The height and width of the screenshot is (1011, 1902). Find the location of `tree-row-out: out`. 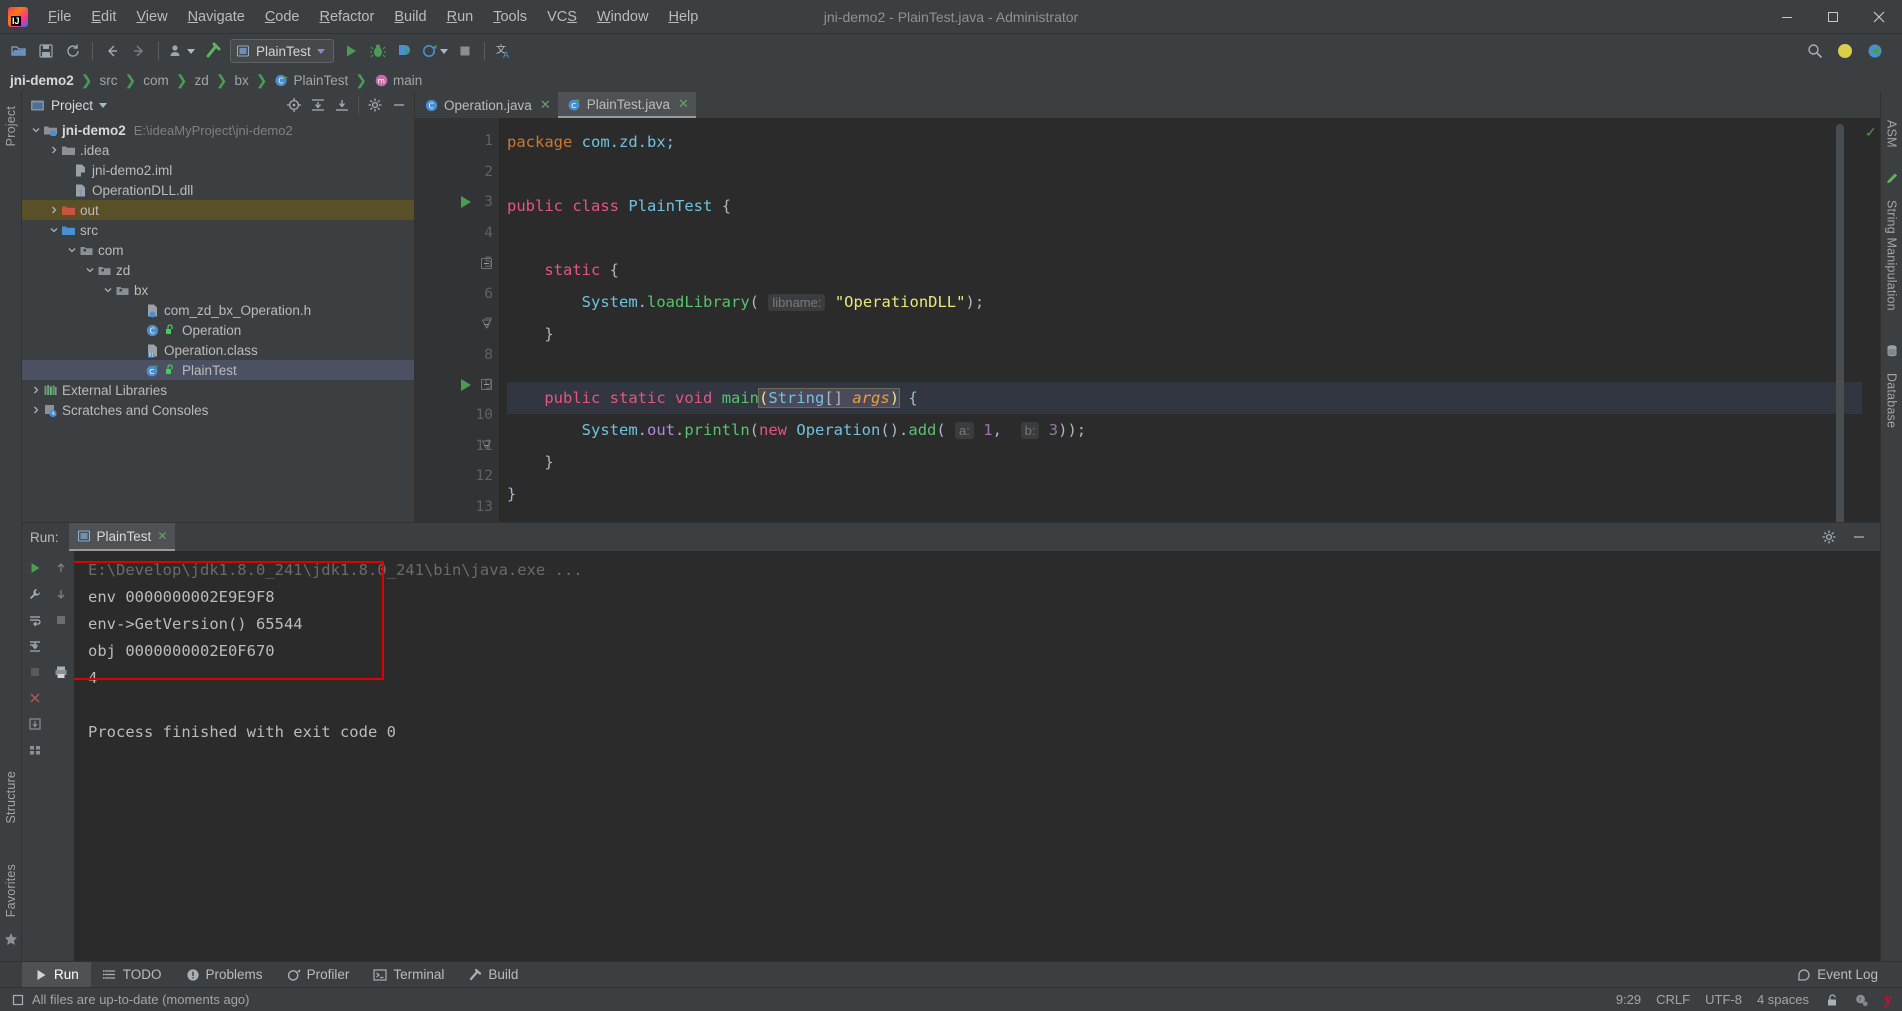

tree-row-out: out is located at coordinates (218, 210).